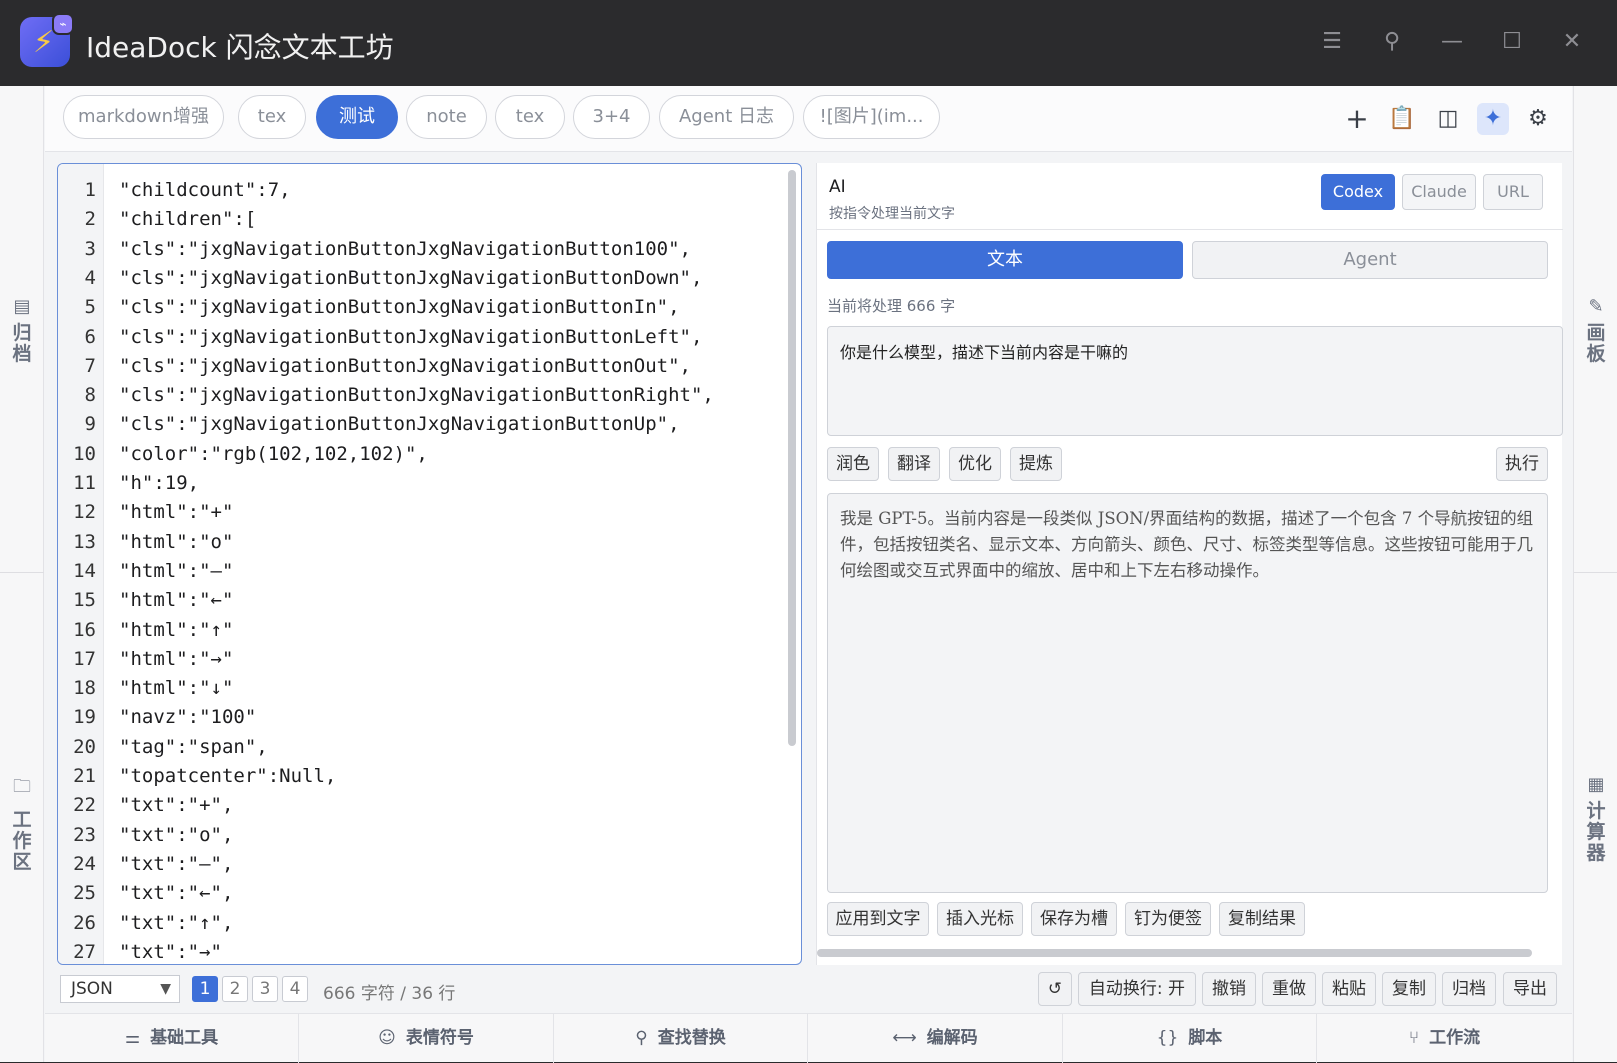 Image resolution: width=1617 pixels, height=1063 pixels. Describe the element at coordinates (22, 823) in the screenshot. I see `rail-item-workspace: 🗀 工作区` at that location.